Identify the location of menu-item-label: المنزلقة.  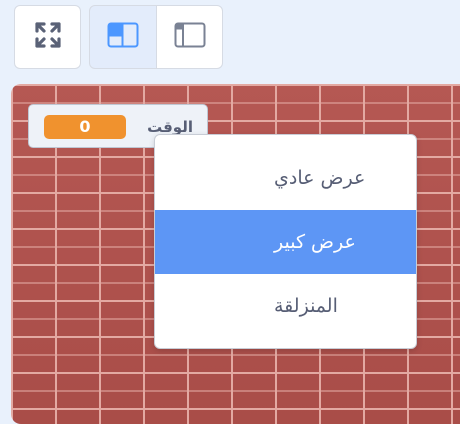
(306, 306).